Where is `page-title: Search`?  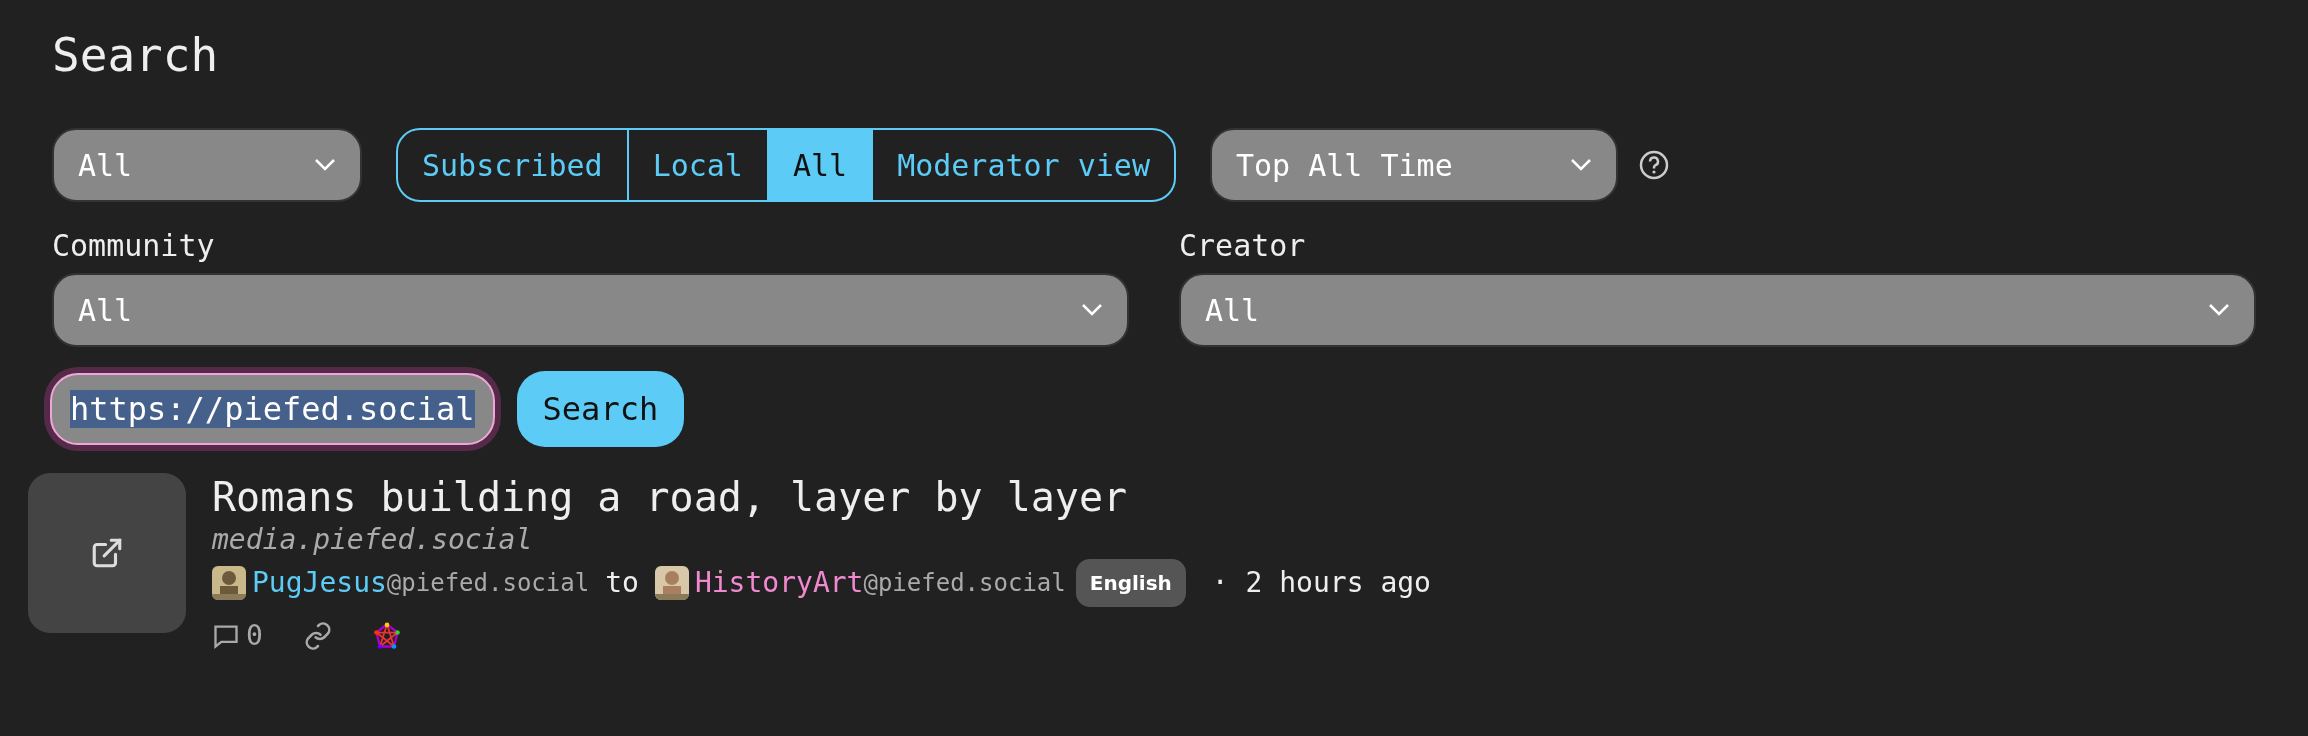
page-title: Search is located at coordinates (136, 55).